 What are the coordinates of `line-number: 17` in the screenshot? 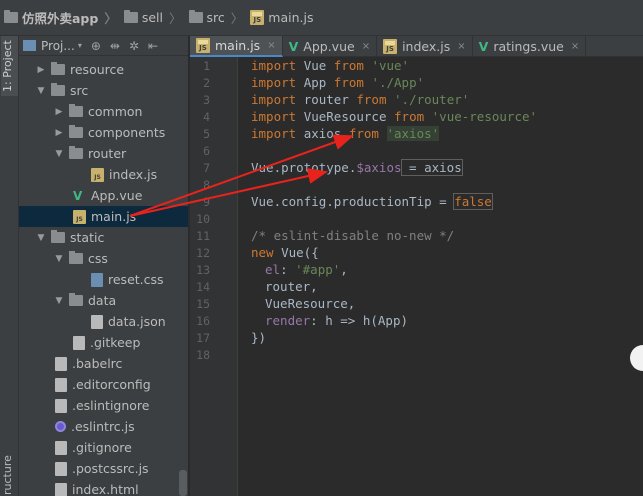 It's located at (203, 338).